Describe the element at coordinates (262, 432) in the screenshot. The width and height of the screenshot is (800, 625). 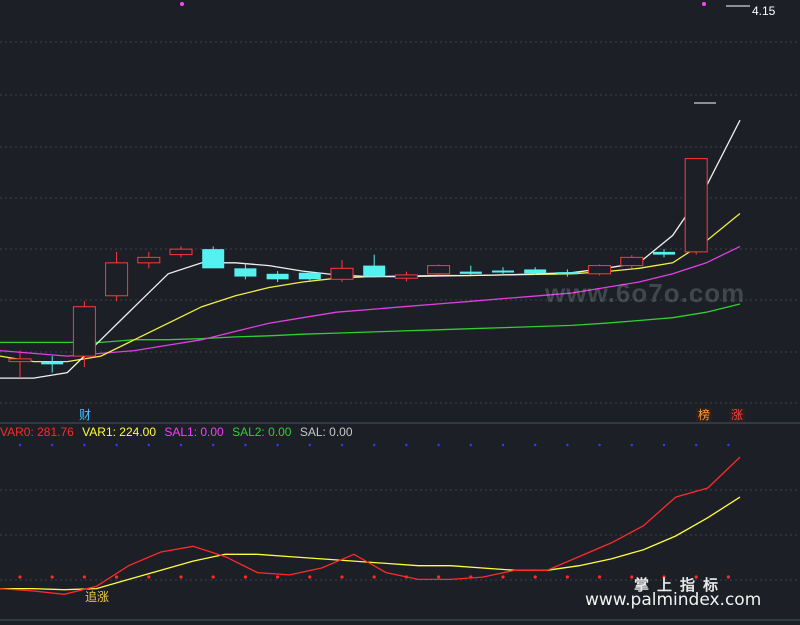
I see `legend-sal2: SAL2: 0.00` at that location.